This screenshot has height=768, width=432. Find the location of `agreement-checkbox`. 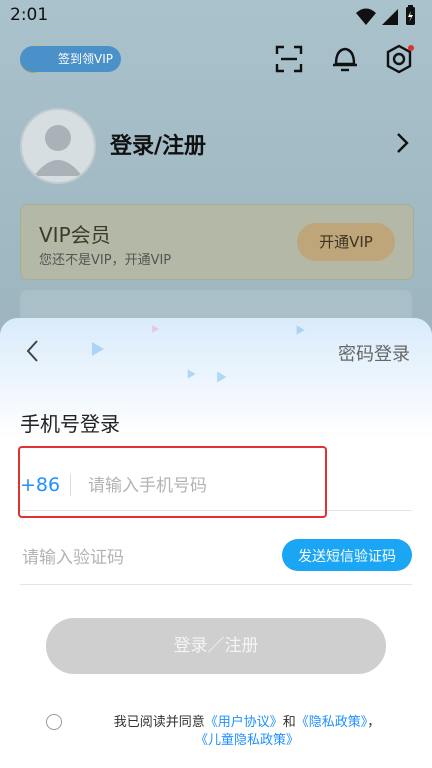

agreement-checkbox is located at coordinates (54, 722).